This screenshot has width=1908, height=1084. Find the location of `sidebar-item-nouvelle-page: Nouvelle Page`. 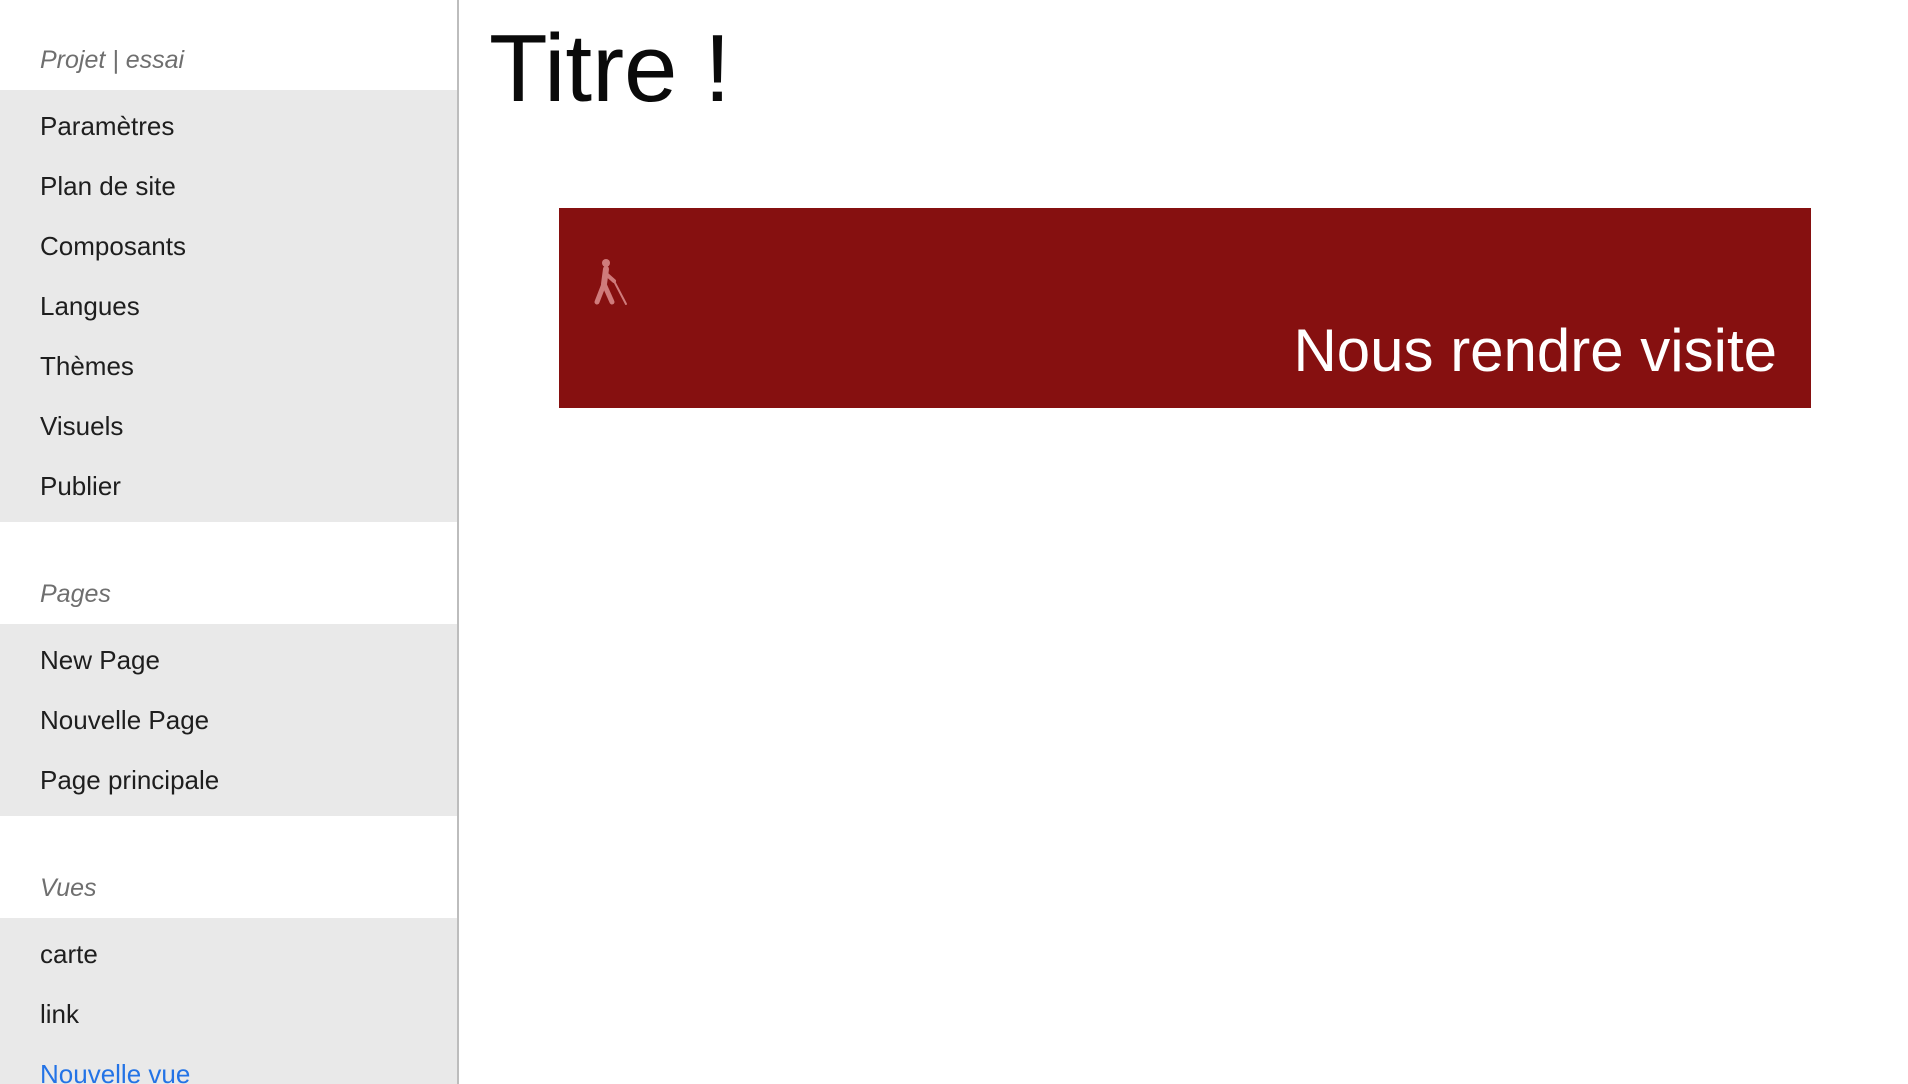

sidebar-item-nouvelle-page: Nouvelle Page is located at coordinates (228, 720).